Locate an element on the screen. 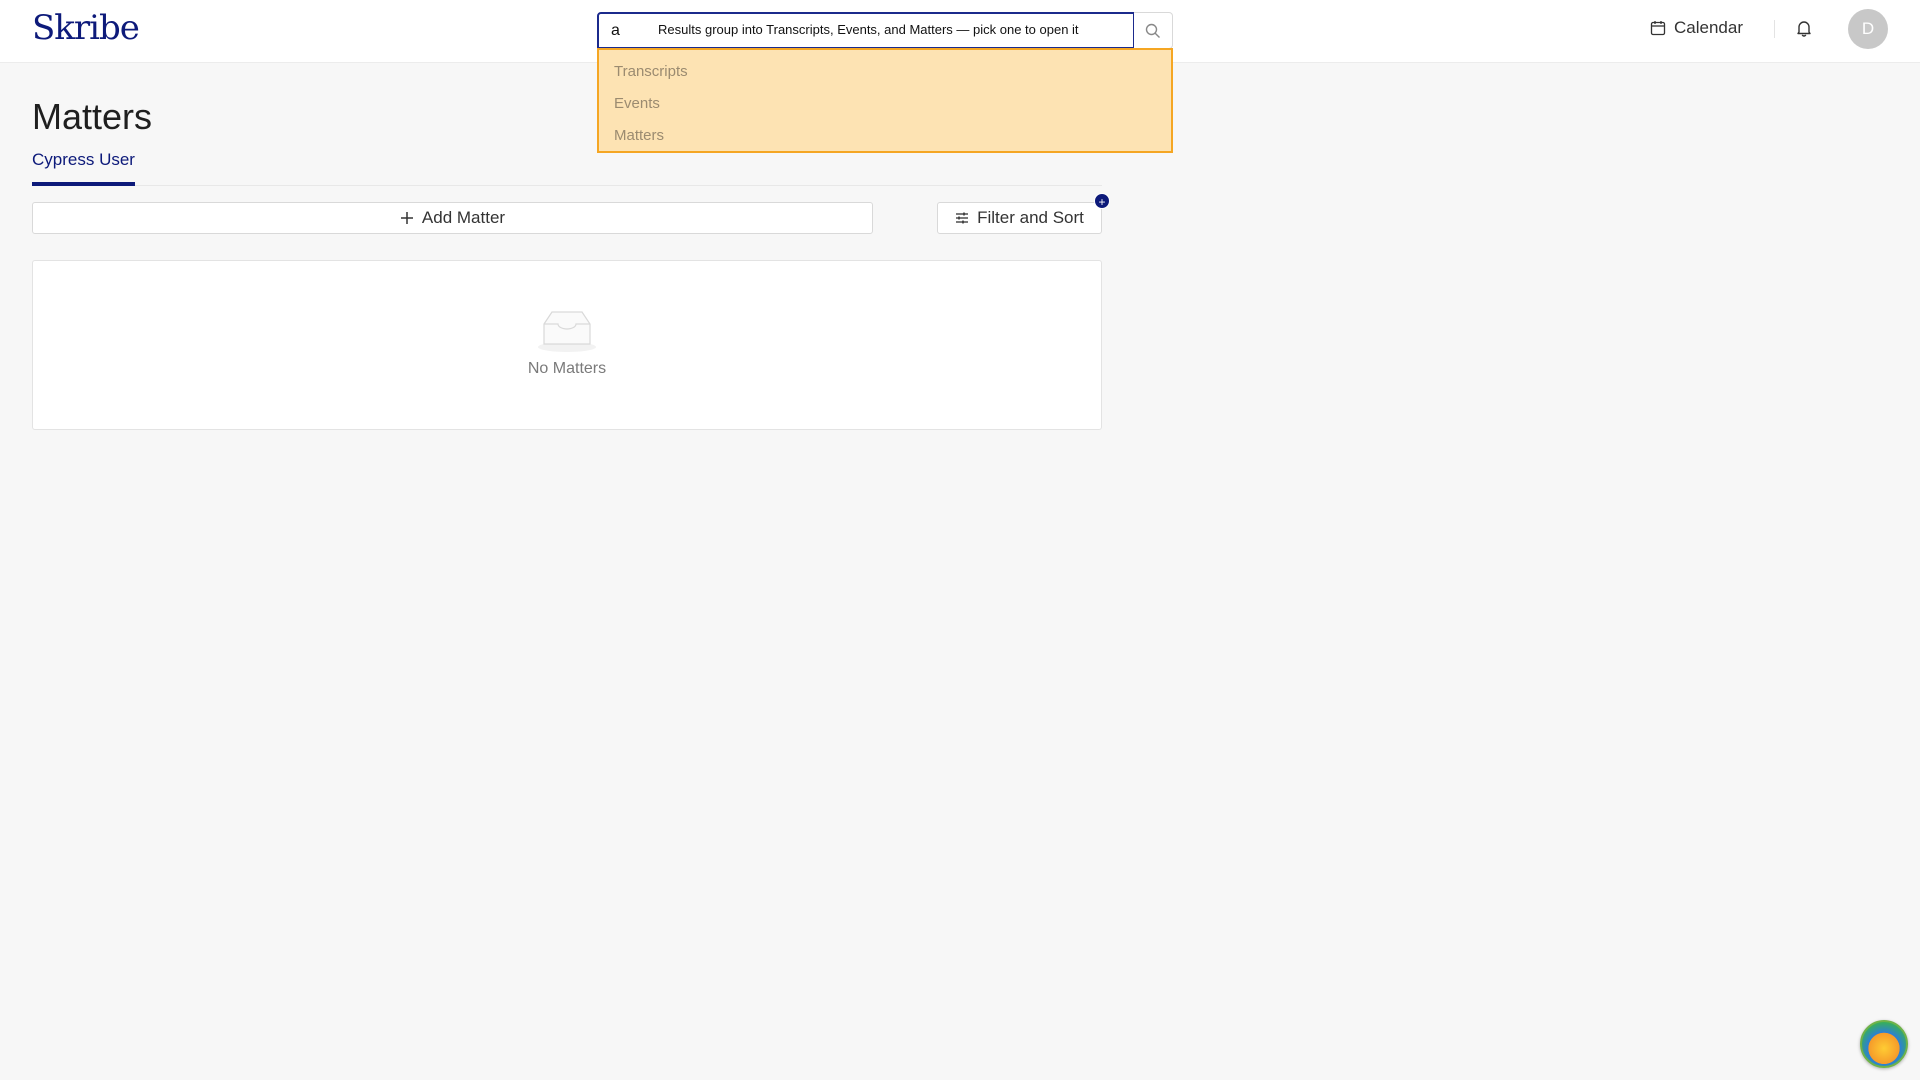 The width and height of the screenshot is (1920, 1080). search-results-dropdown: Transcripts Events Matters is located at coordinates (885, 100).